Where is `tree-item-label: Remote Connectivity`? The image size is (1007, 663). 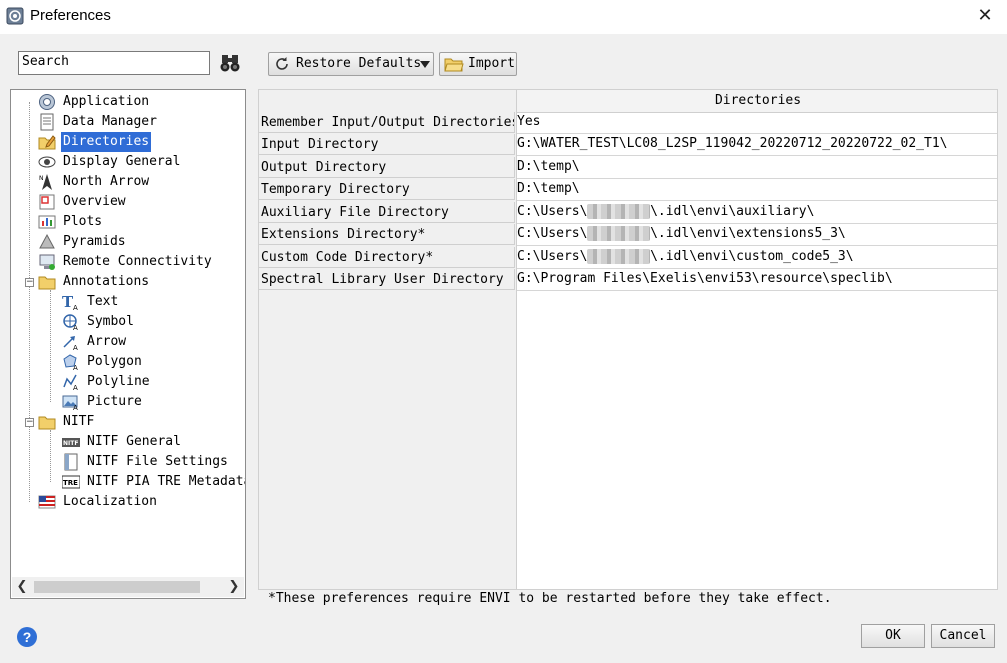
tree-item-label: Remote Connectivity is located at coordinates (137, 261).